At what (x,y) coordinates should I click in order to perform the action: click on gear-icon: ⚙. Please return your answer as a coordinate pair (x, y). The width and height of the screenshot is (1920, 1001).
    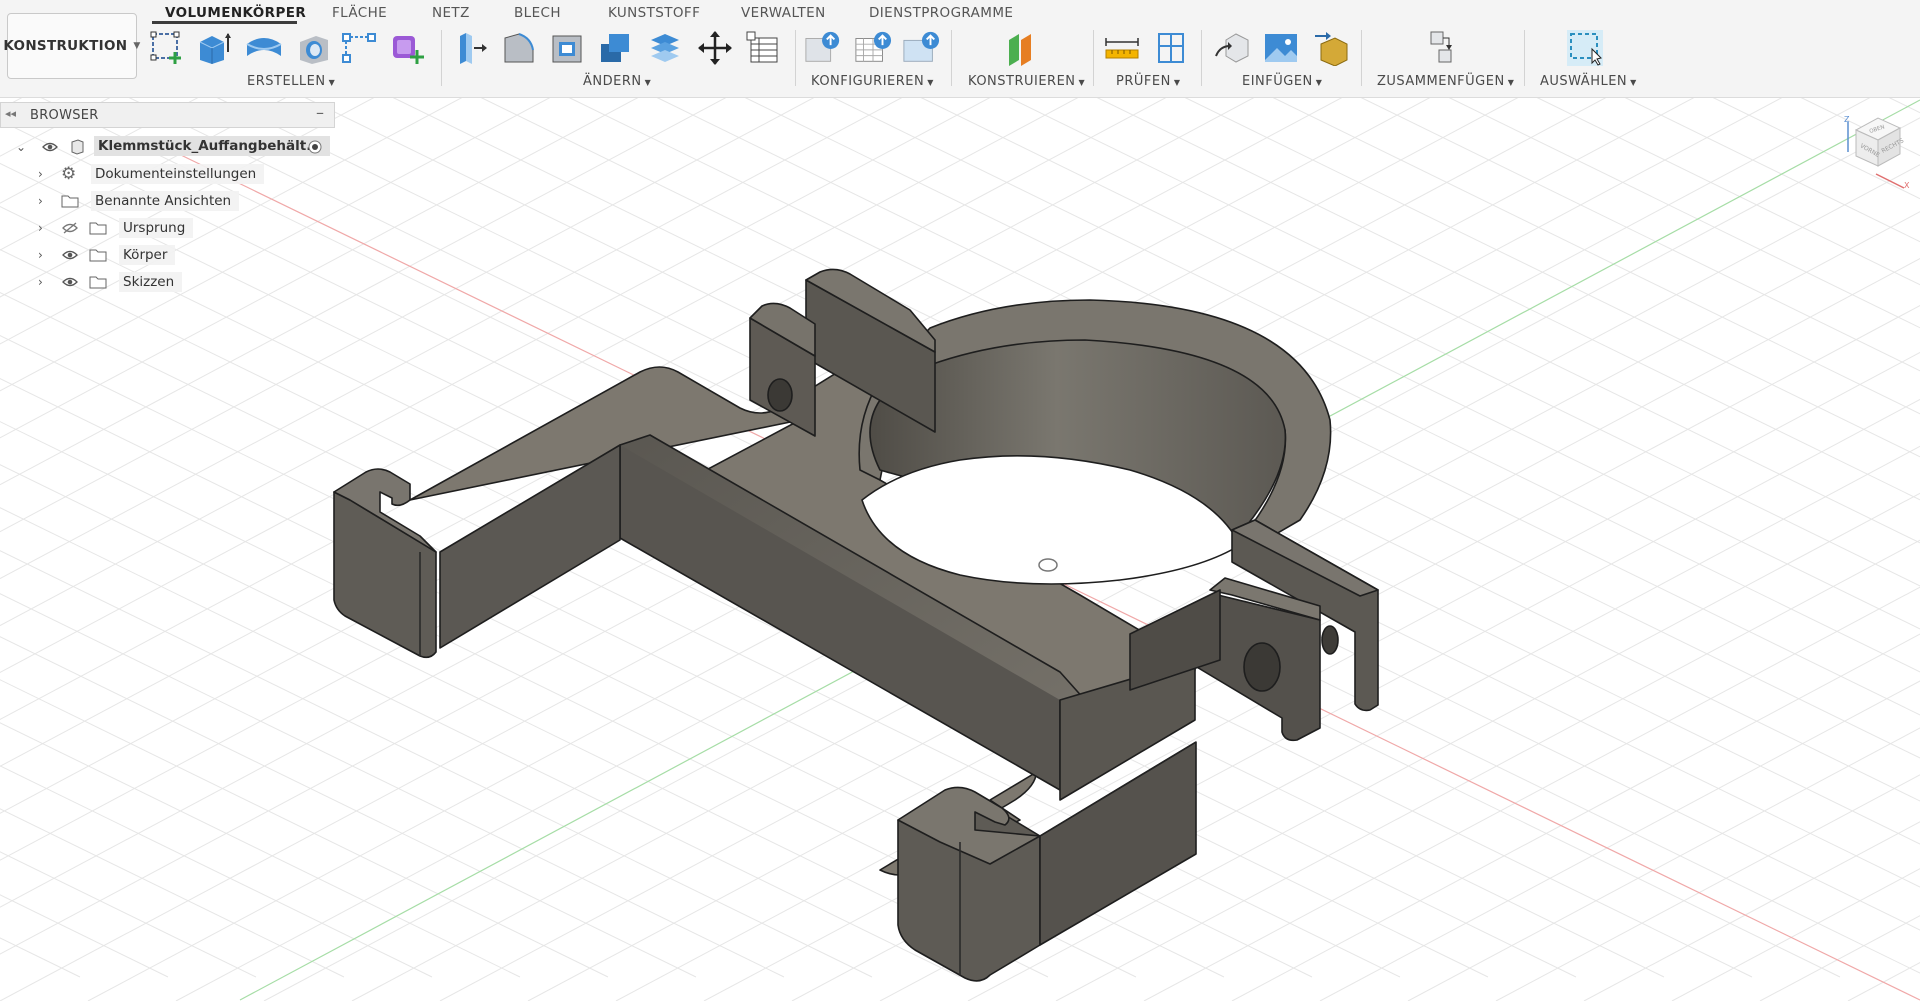
    Looking at the image, I should click on (69, 174).